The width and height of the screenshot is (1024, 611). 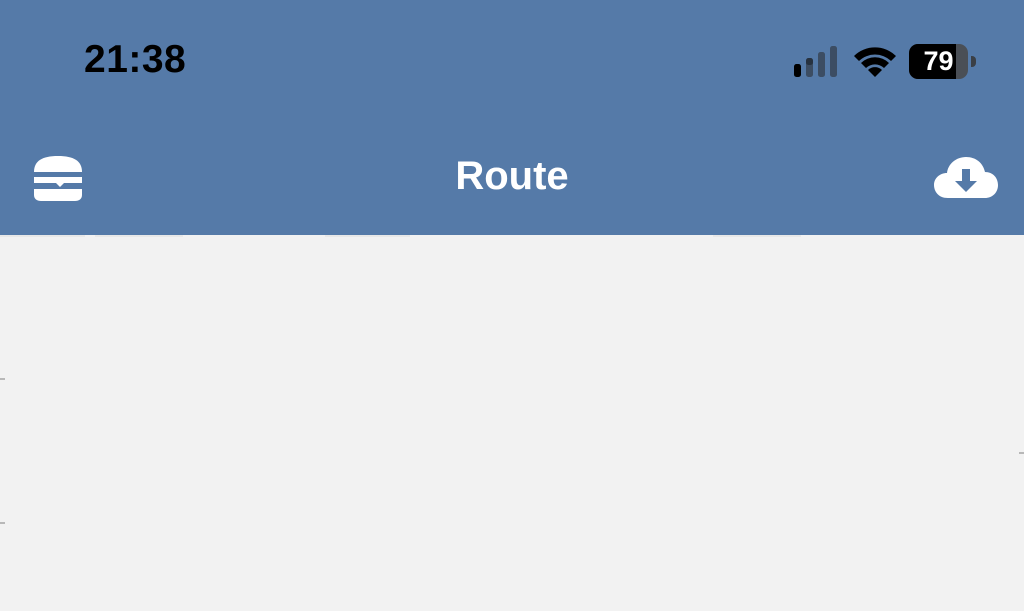 What do you see at coordinates (875, 62) in the screenshot?
I see `wifi-icon` at bounding box center [875, 62].